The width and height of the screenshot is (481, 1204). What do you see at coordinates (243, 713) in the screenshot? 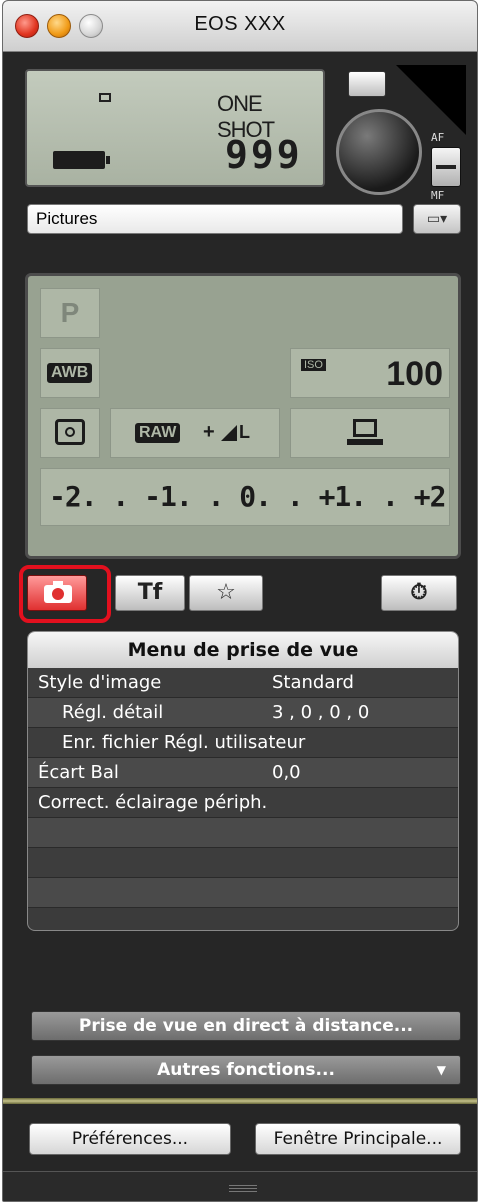
I see `menu-row: Régl. détail 3 , 0 , 0 , 0` at bounding box center [243, 713].